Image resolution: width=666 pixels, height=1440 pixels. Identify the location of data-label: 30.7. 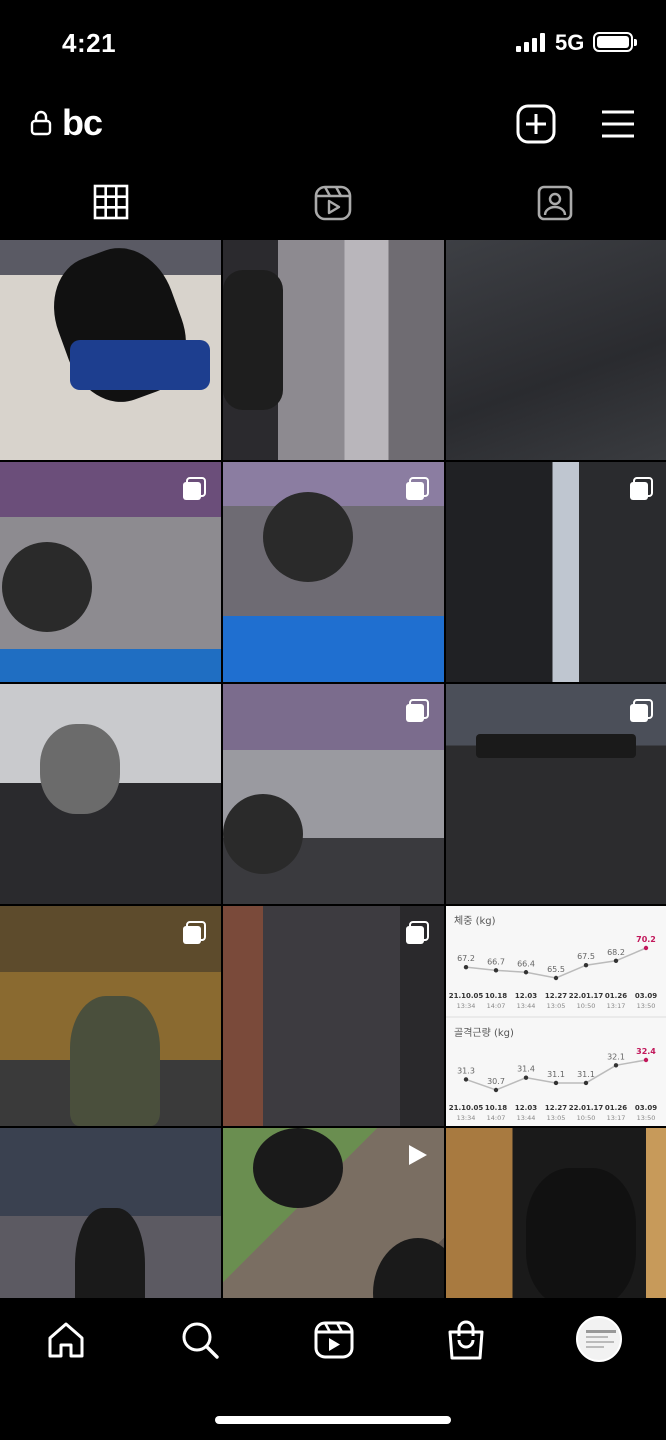
(496, 1081).